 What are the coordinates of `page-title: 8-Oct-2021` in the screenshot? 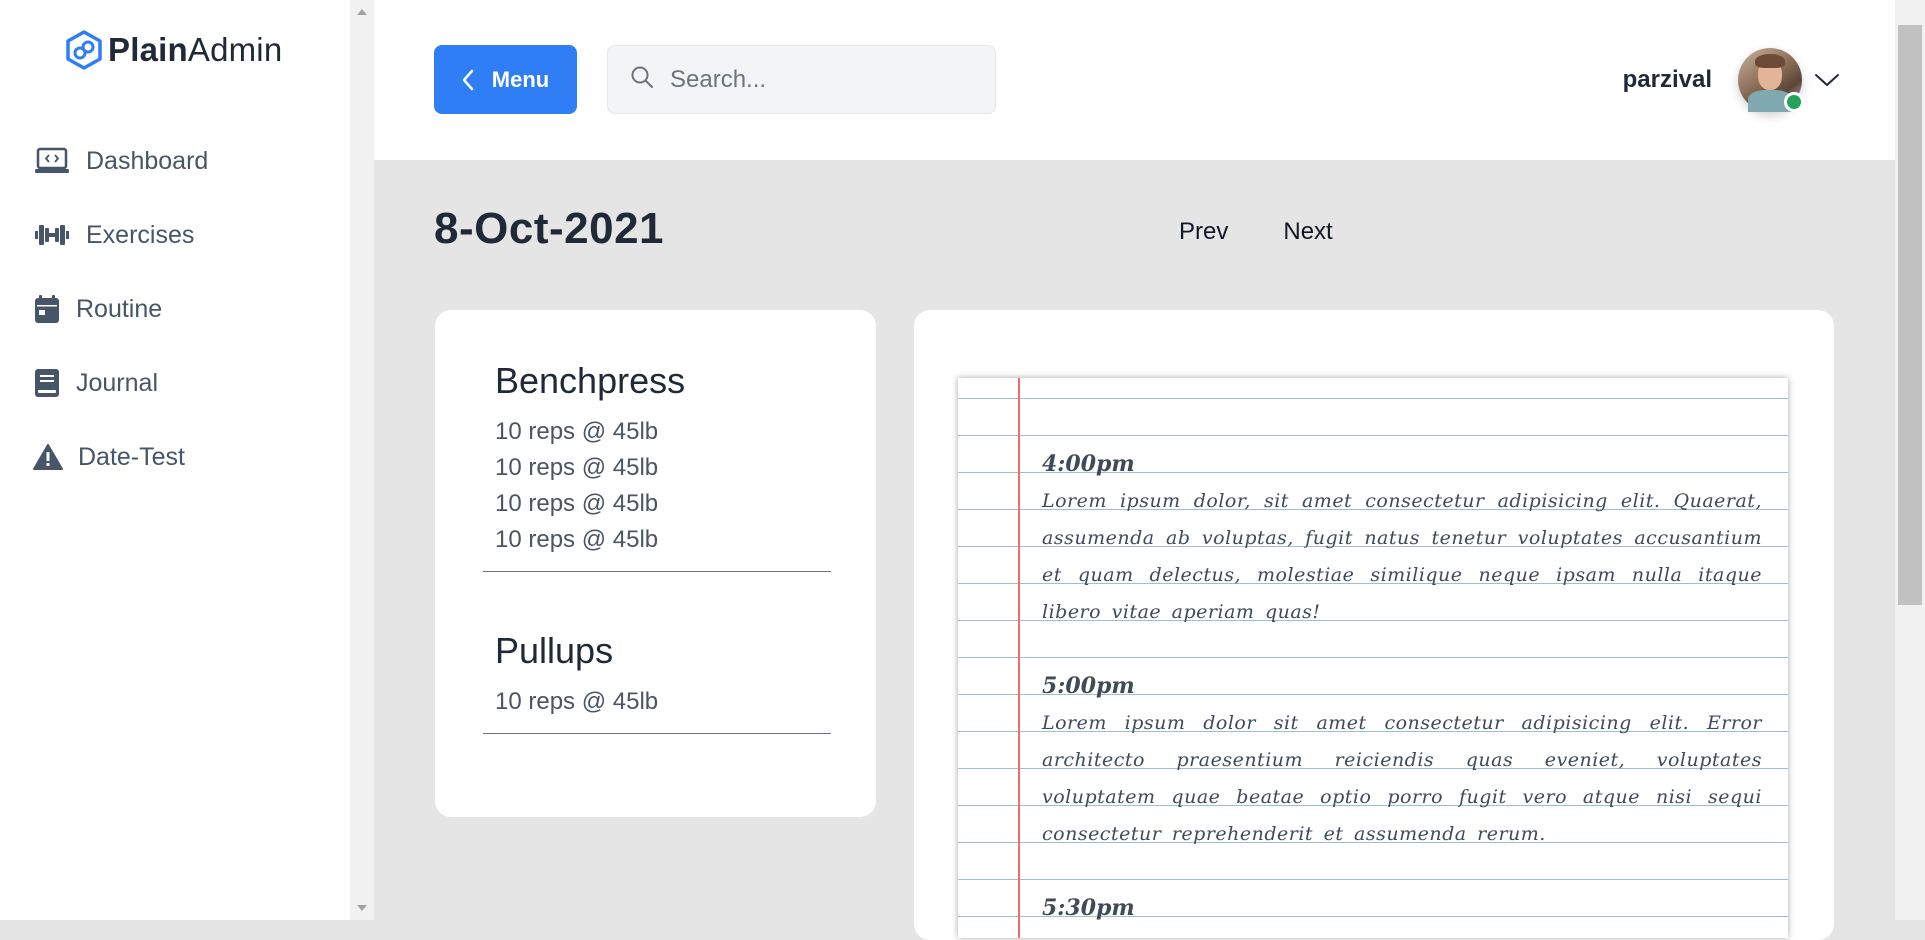 It's located at (549, 228).